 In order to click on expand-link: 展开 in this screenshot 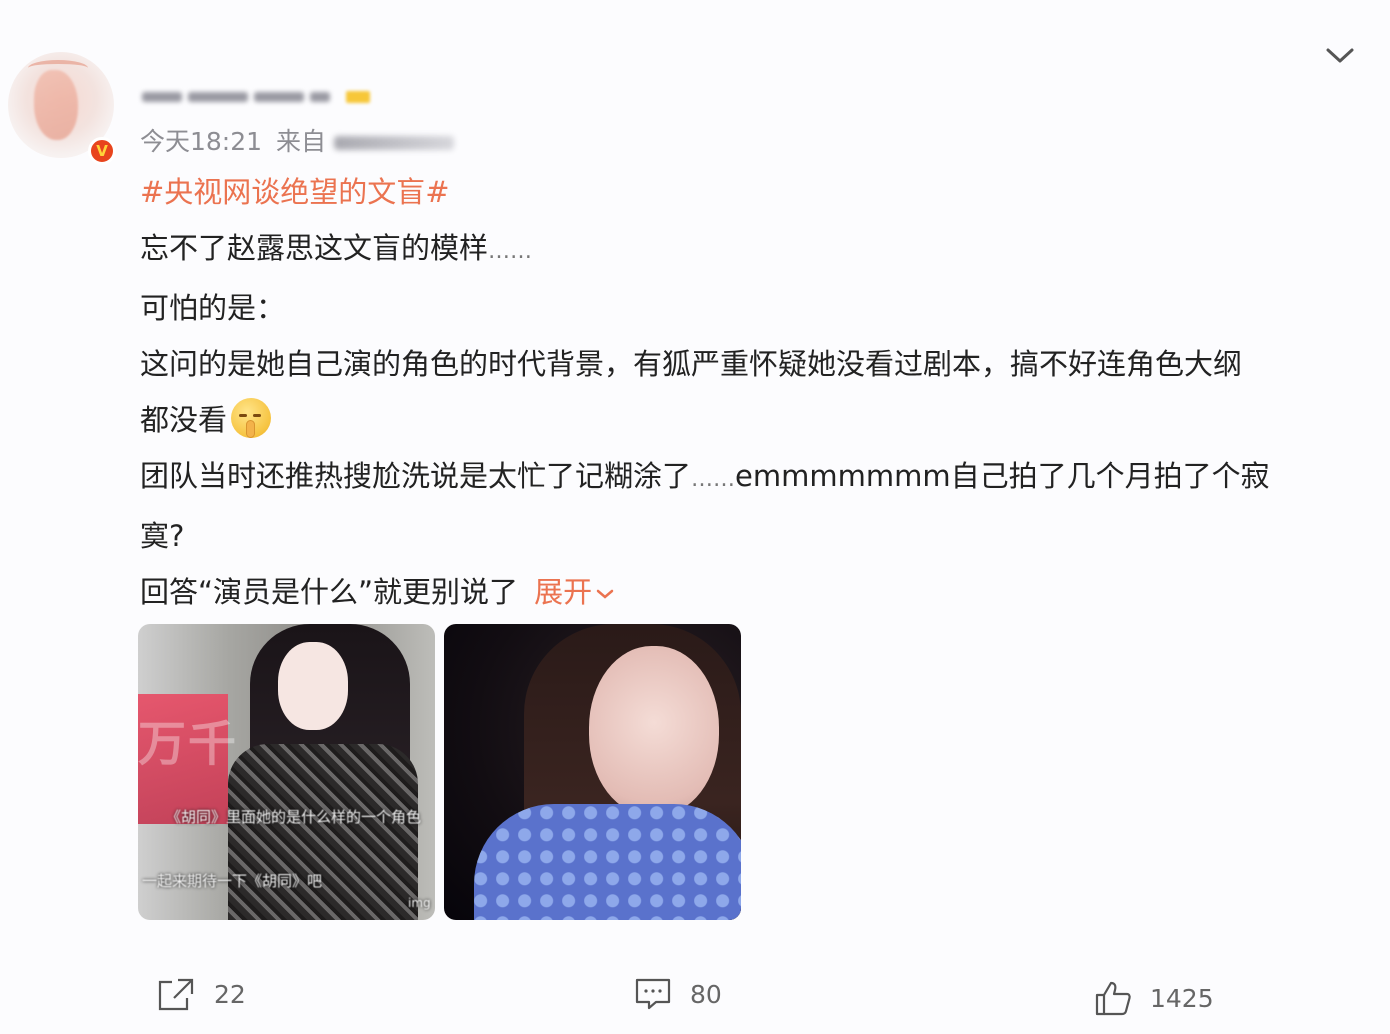, I will do `click(575, 592)`.